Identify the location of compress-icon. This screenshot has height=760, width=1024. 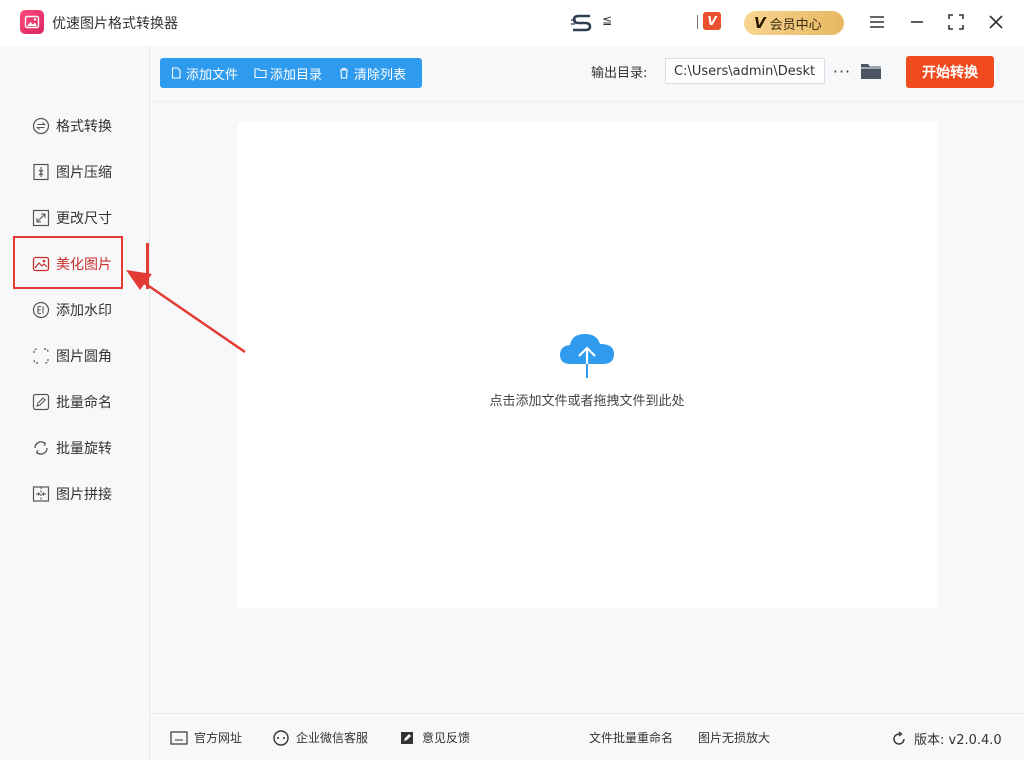
(41, 172).